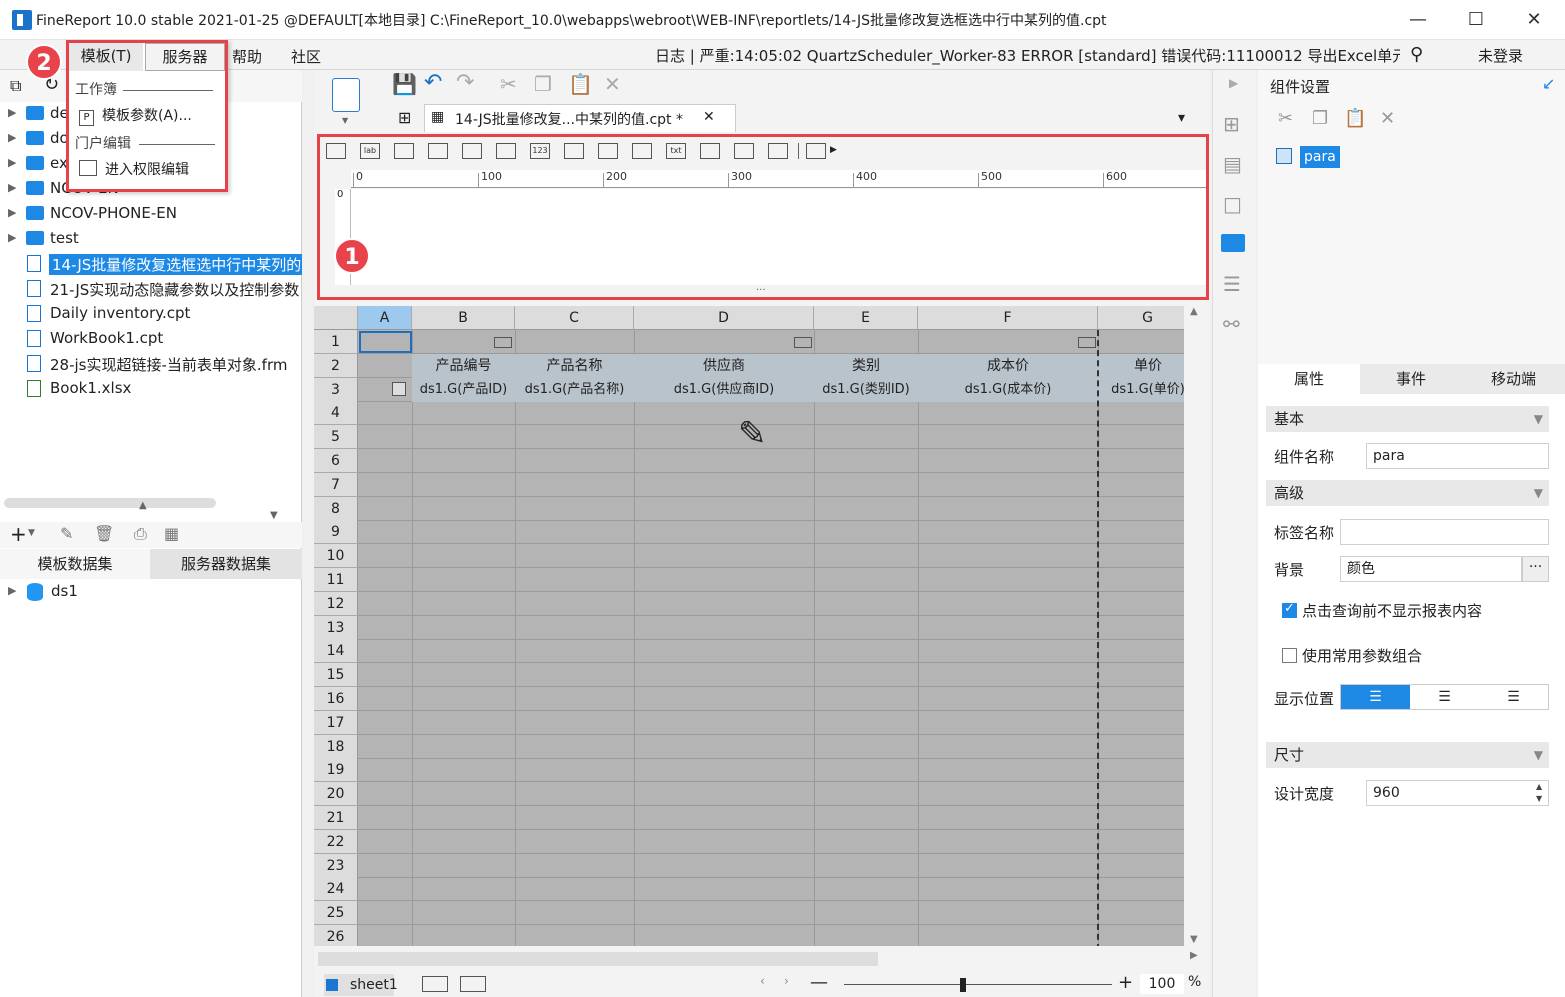  What do you see at coordinates (1411, 379) in the screenshot?
I see `tab-events: 事件` at bounding box center [1411, 379].